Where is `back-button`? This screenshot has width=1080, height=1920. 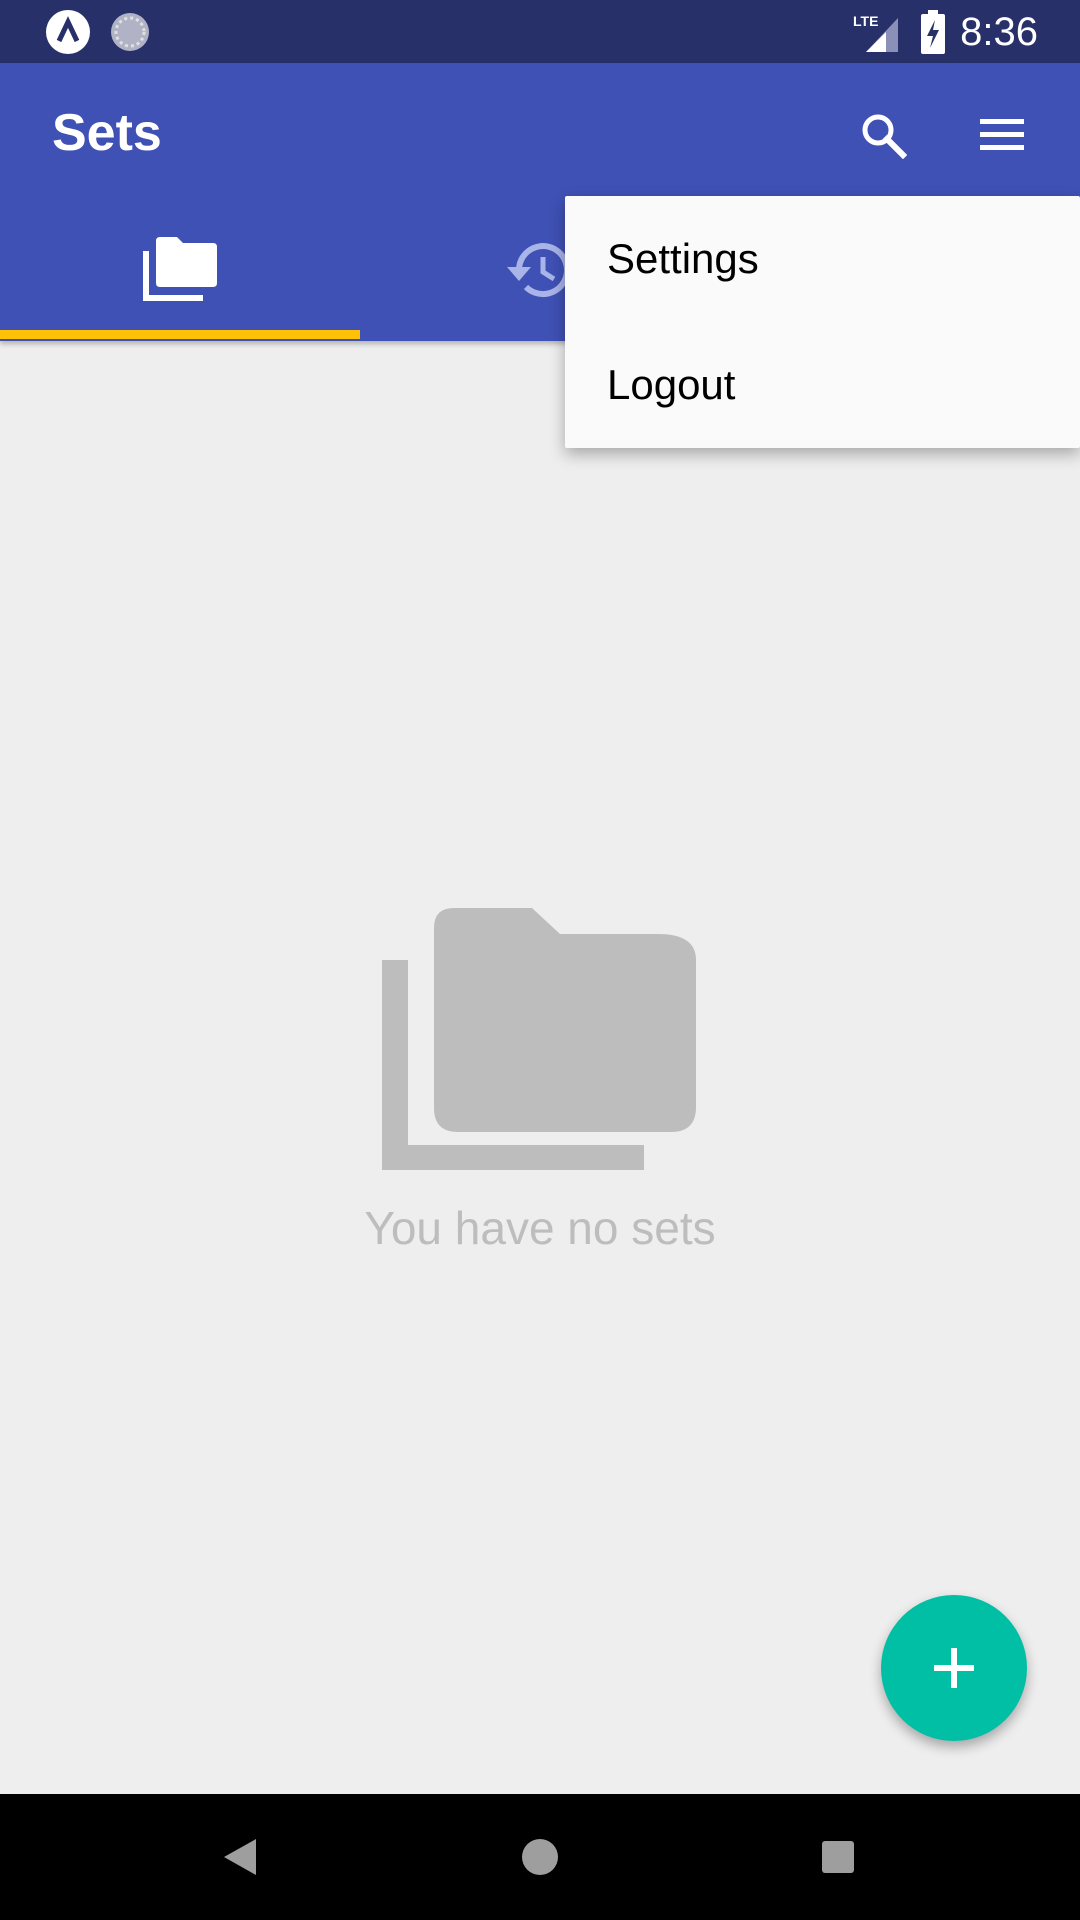
back-button is located at coordinates (240, 1857).